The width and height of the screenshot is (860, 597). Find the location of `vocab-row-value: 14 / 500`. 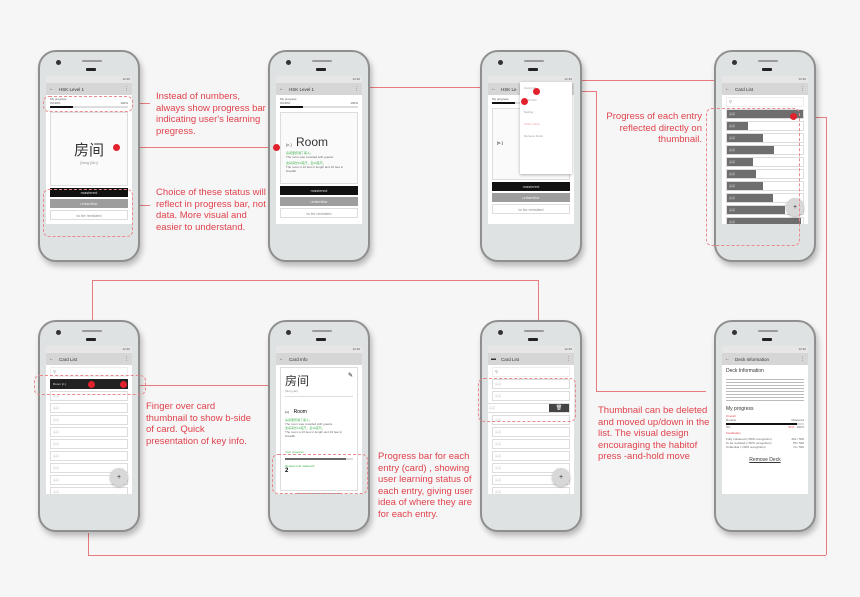

vocab-row-value: 14 / 500 is located at coordinates (798, 447).